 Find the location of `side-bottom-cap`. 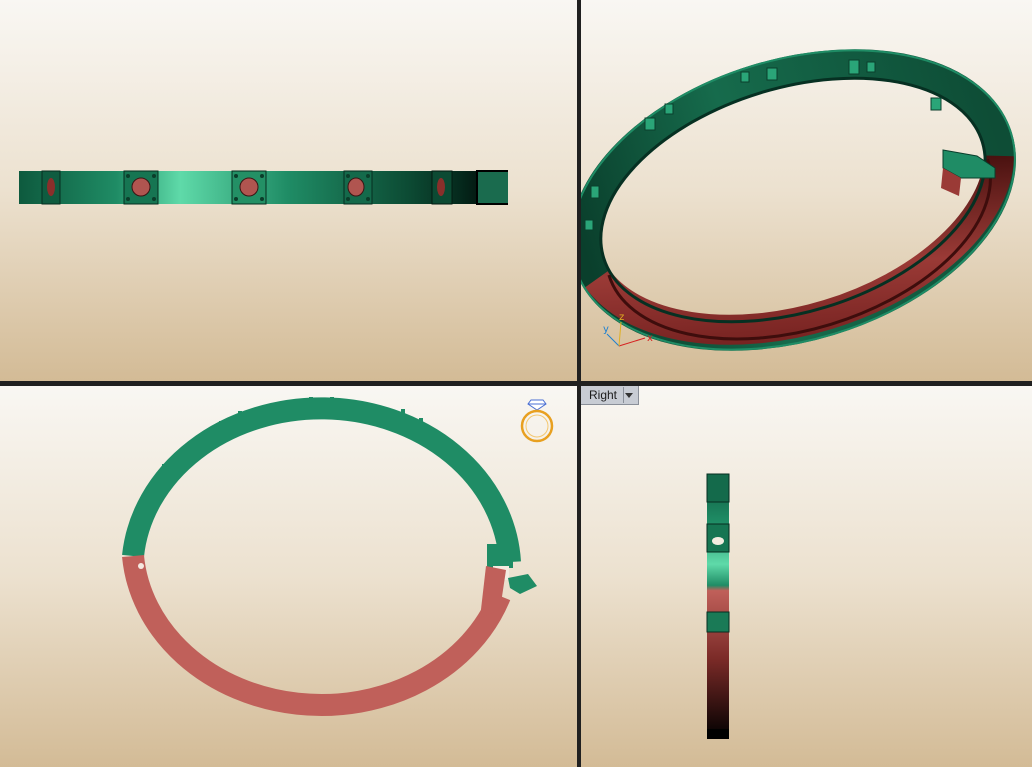

side-bottom-cap is located at coordinates (718, 734).